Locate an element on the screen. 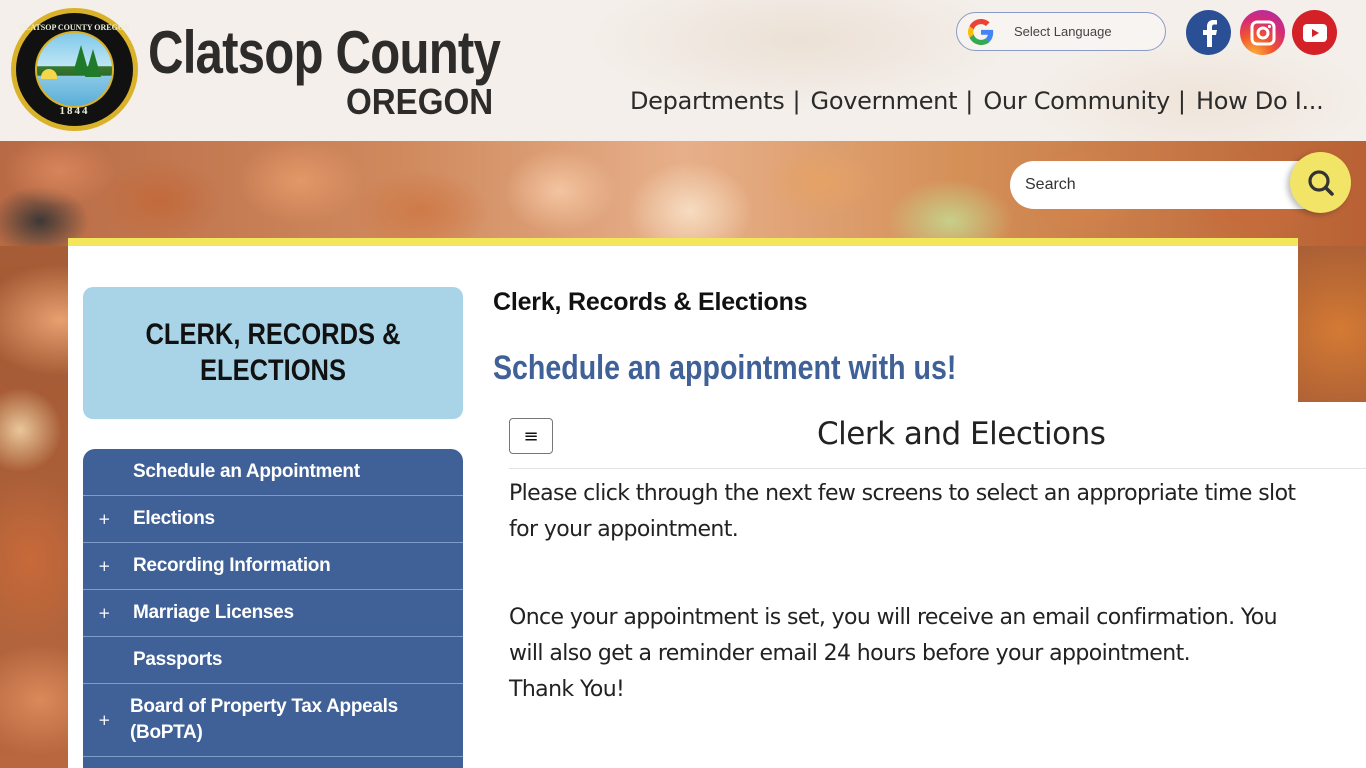 The height and width of the screenshot is (768, 1366). search-input is located at coordinates (1150, 185).